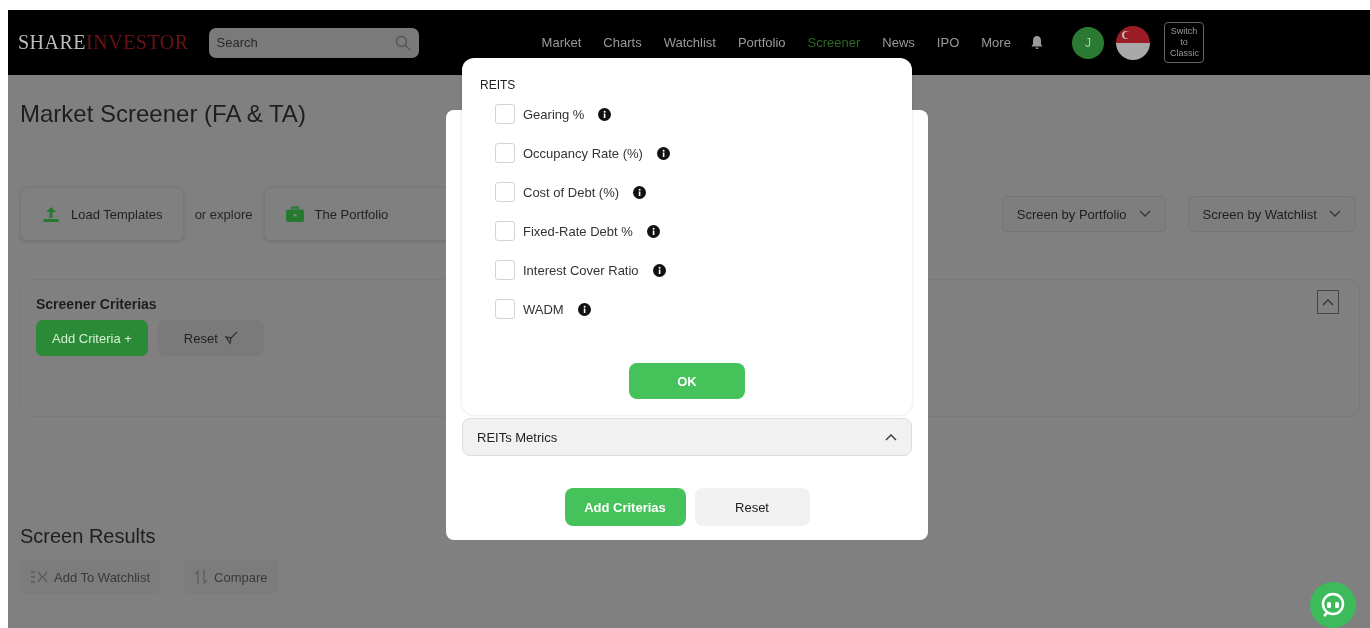 Image resolution: width=1370 pixels, height=628 pixels. I want to click on logo: SHAREINVESTOR, so click(103, 42).